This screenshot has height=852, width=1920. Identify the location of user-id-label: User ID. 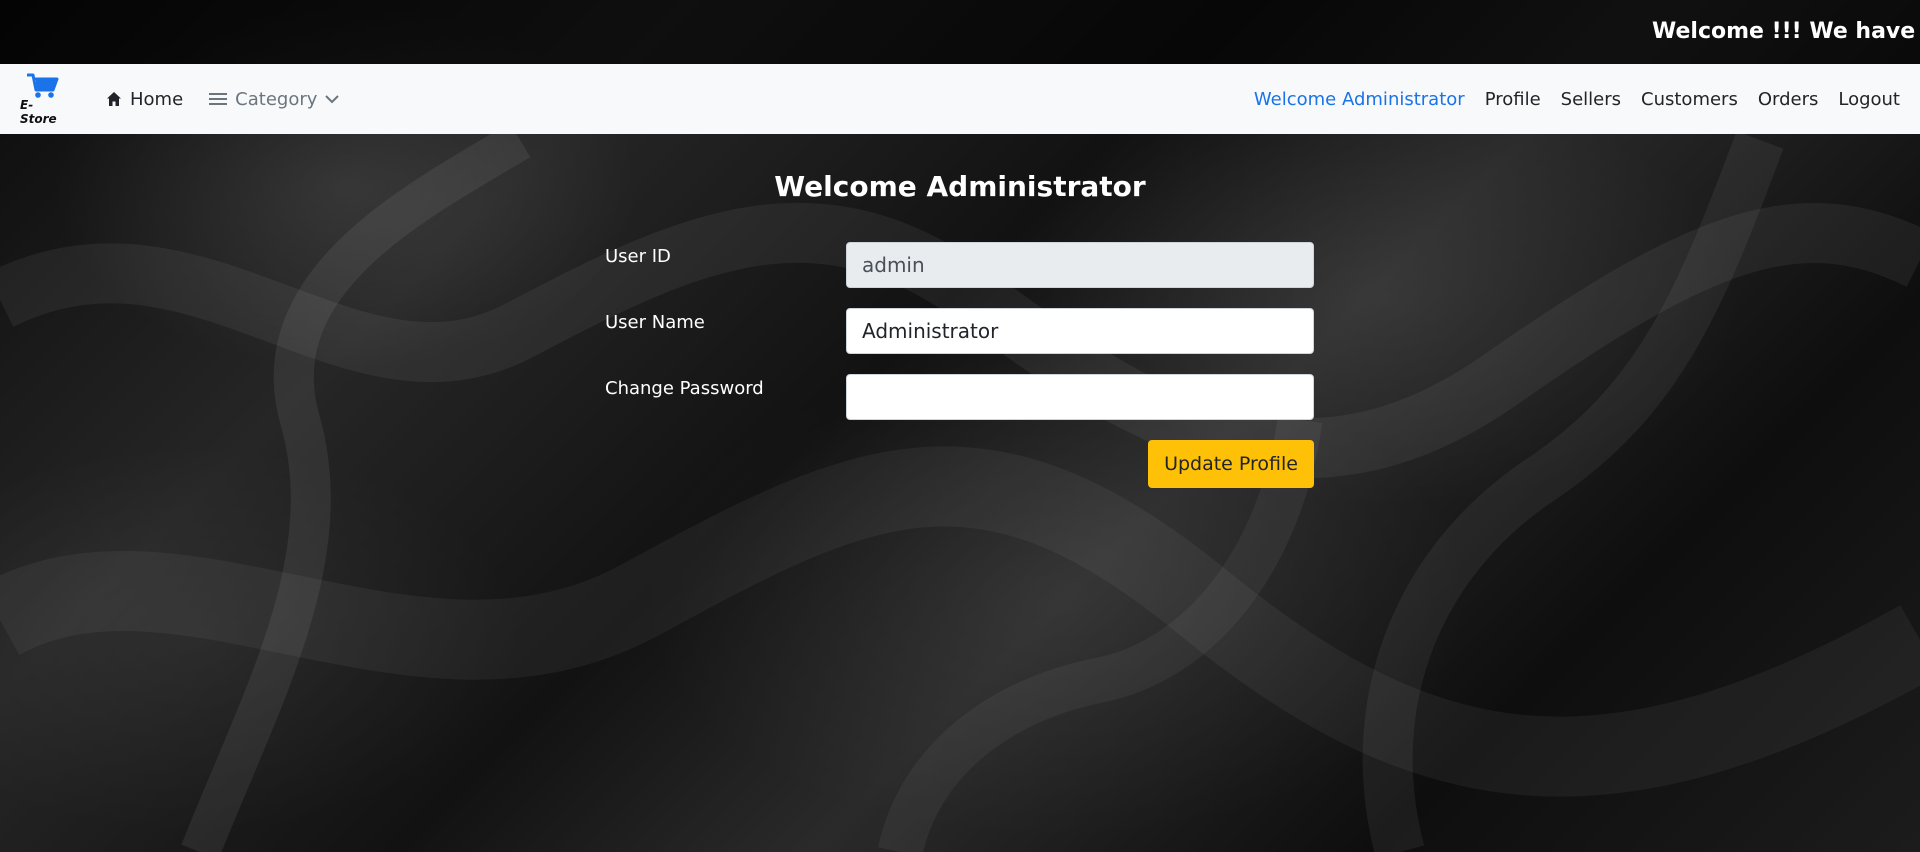
(638, 256).